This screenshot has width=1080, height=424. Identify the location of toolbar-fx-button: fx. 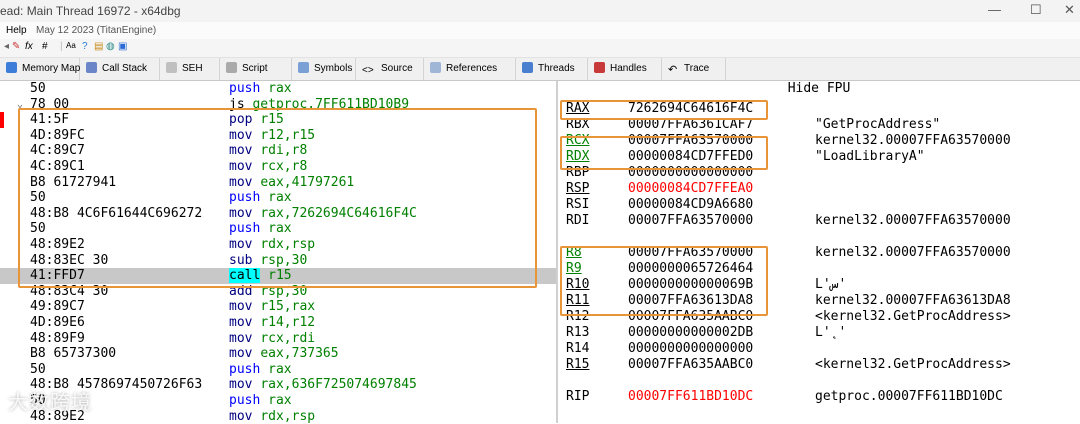
(29, 46).